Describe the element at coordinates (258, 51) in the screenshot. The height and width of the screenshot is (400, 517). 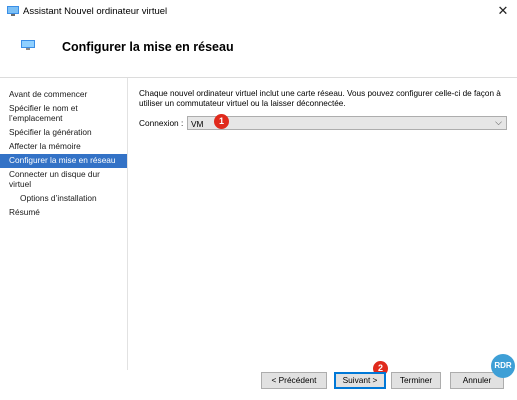
I see `wizard-header: Configurer la mise en réseau` at that location.